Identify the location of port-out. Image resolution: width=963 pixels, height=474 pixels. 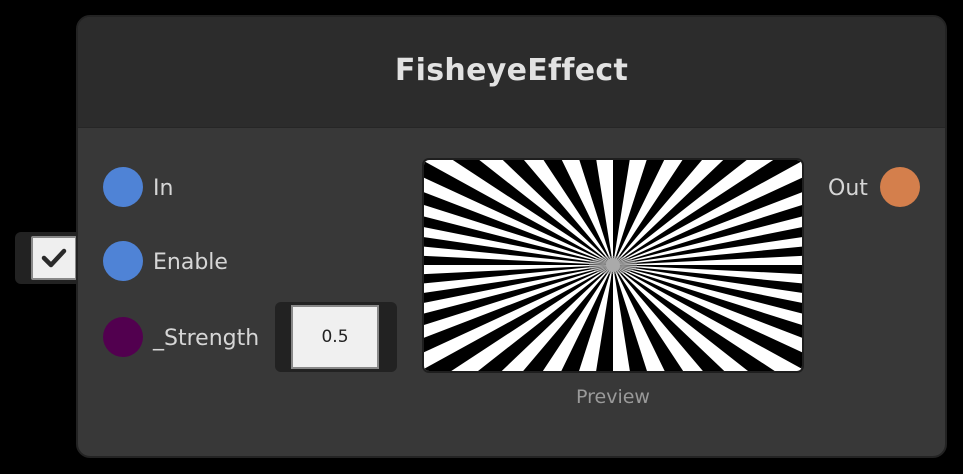
(900, 187).